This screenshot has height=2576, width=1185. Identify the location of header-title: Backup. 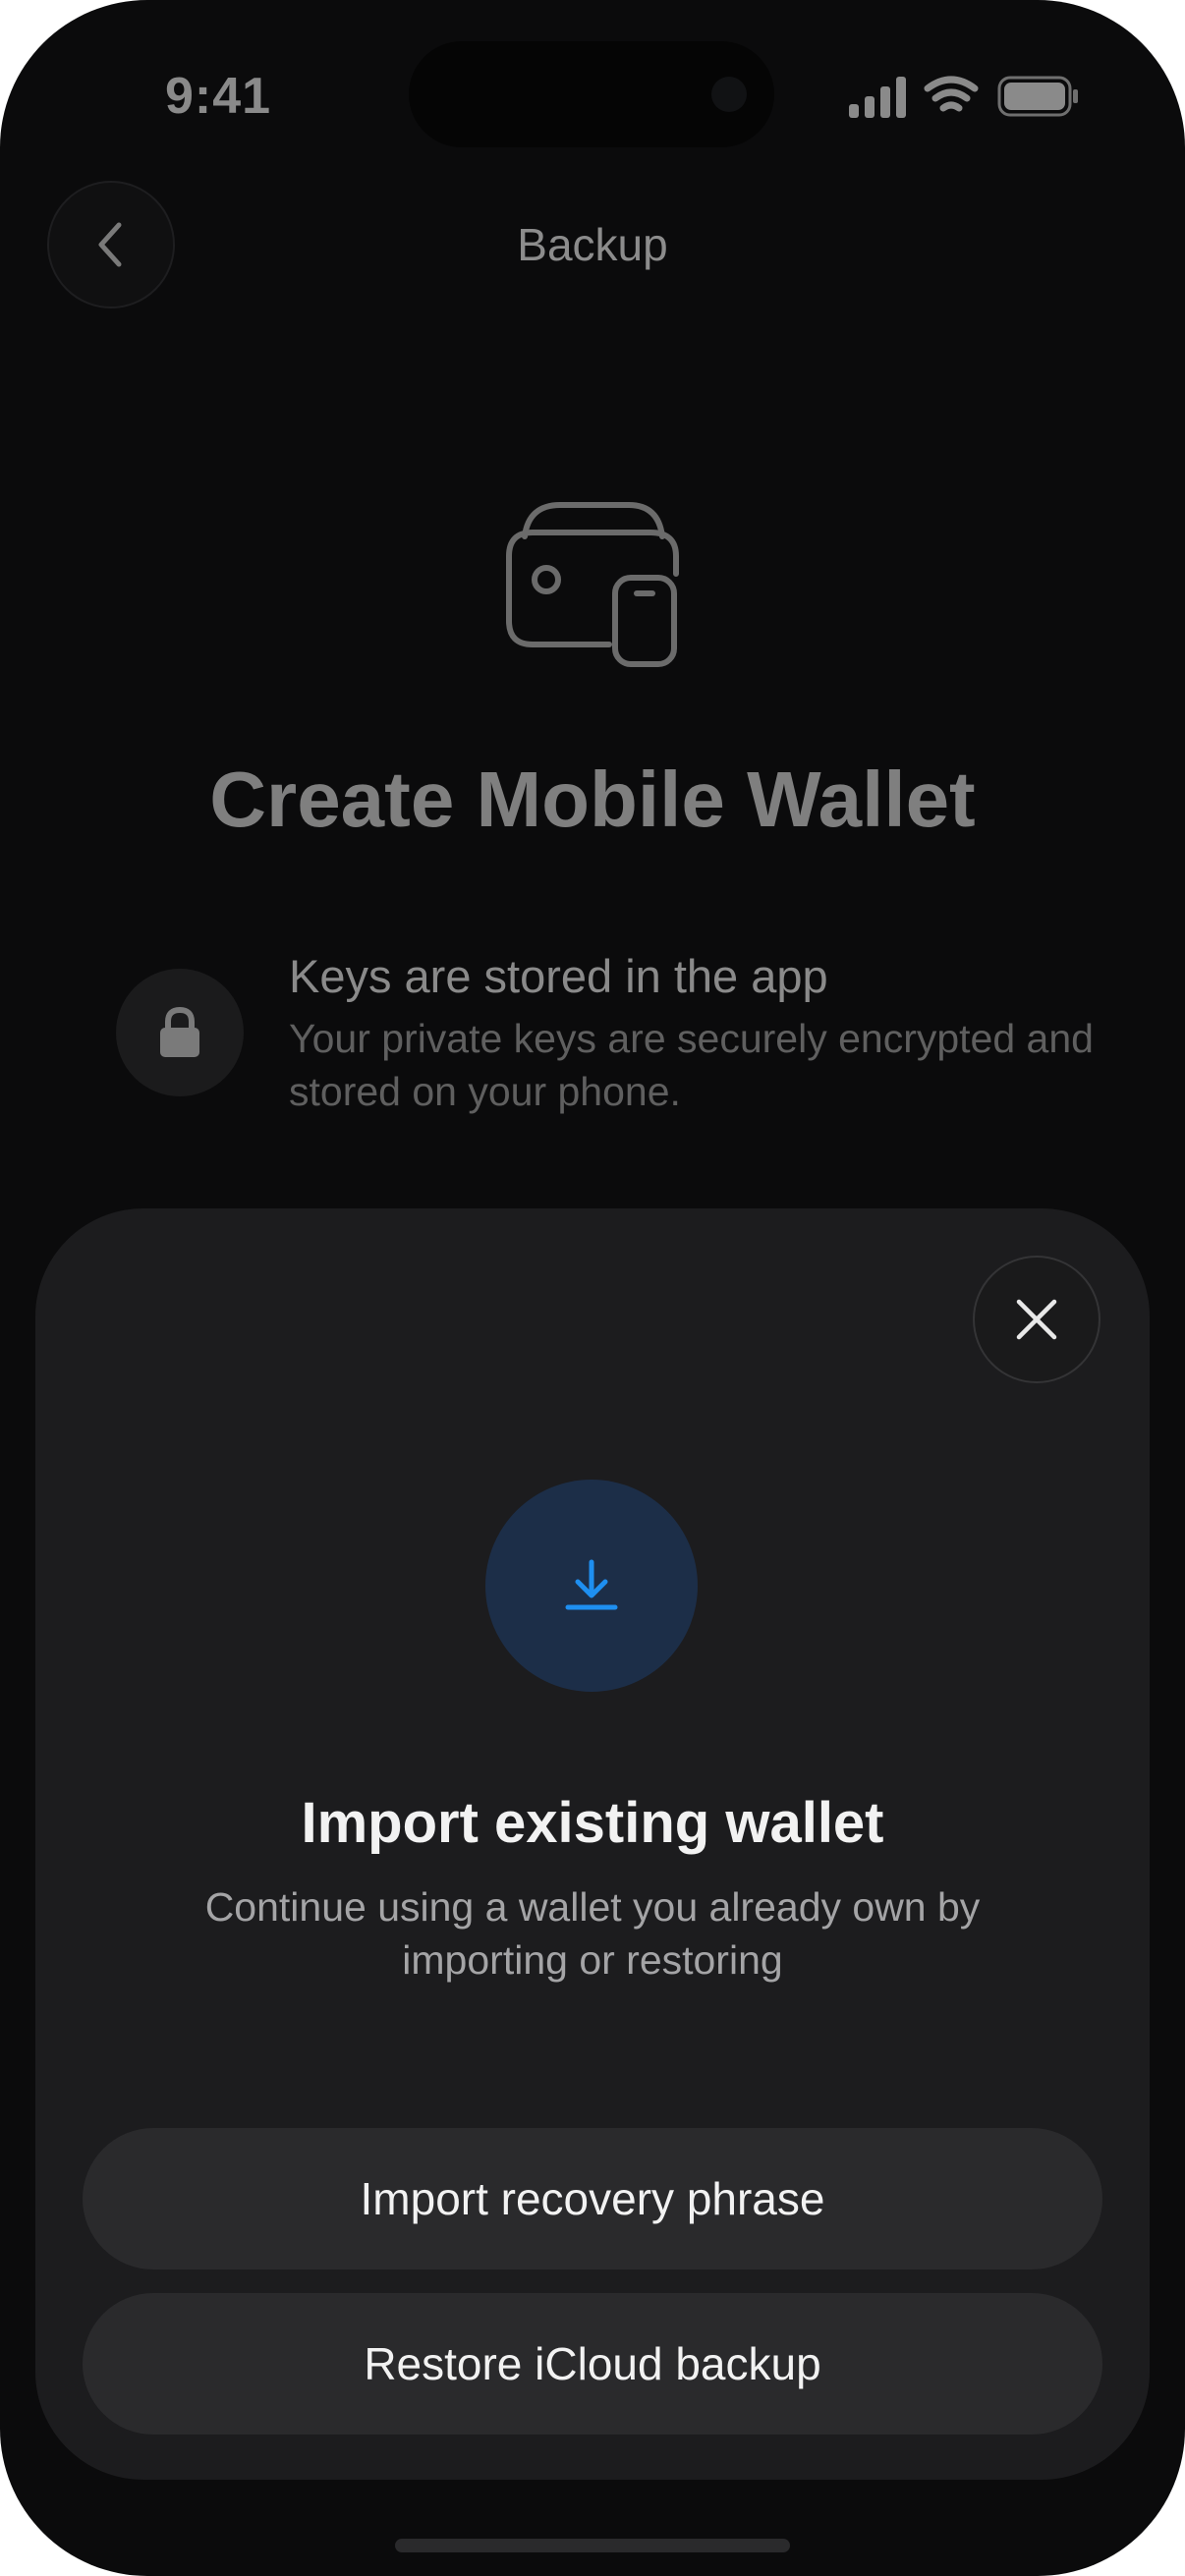
(592, 244).